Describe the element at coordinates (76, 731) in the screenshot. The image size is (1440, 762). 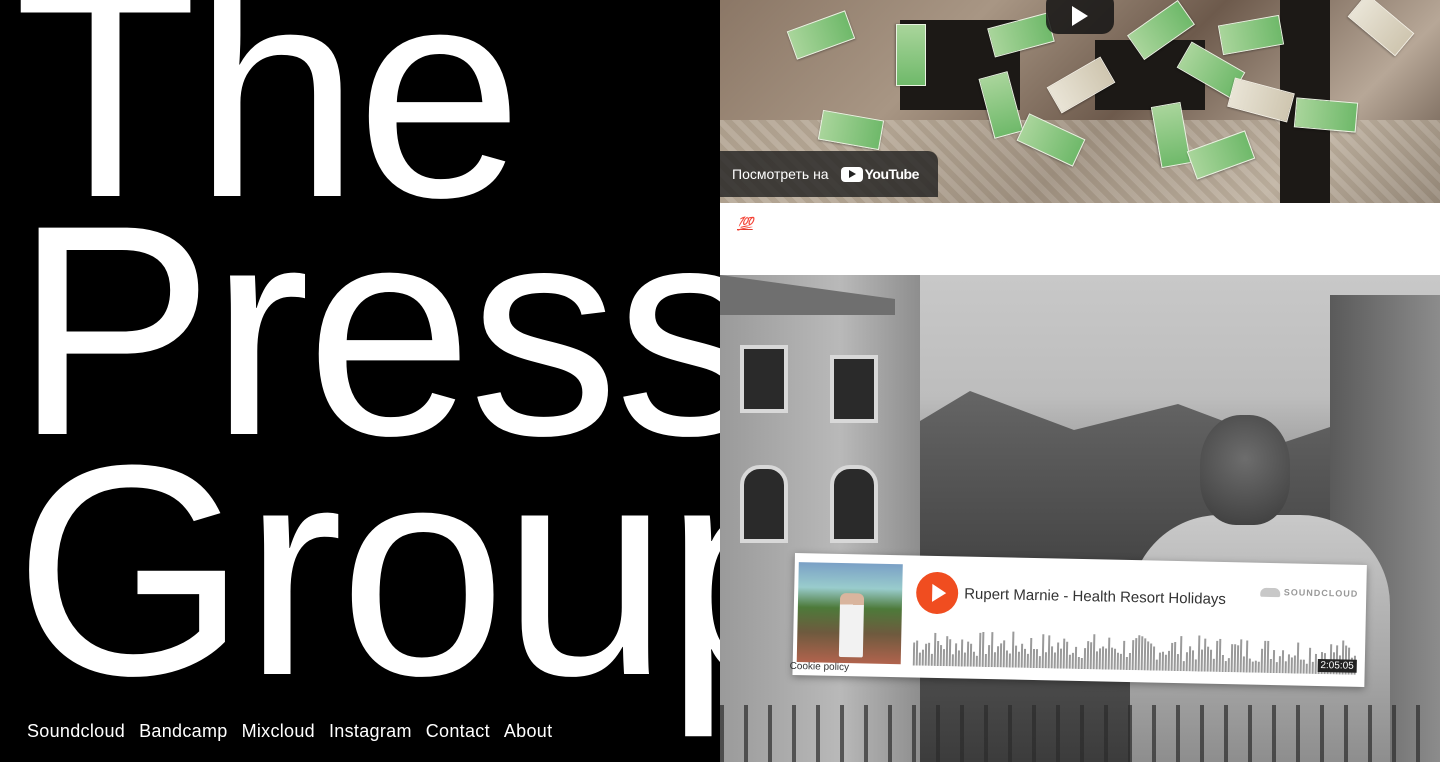
I see `nav-link-soundcloud: Soundcloud` at that location.